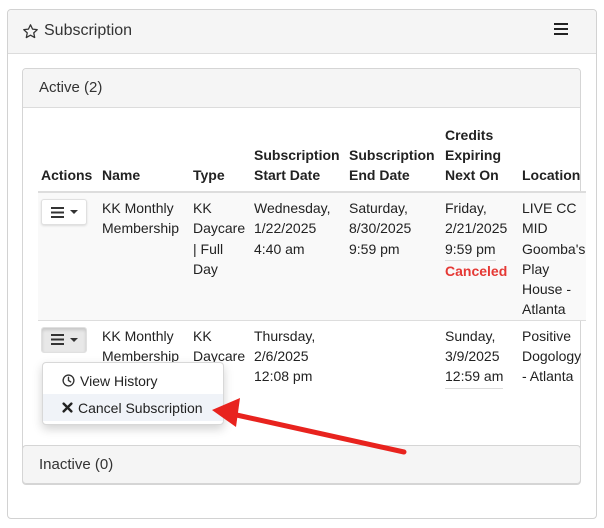  Describe the element at coordinates (88, 30) in the screenshot. I see `panel-title-text: Subscription` at that location.